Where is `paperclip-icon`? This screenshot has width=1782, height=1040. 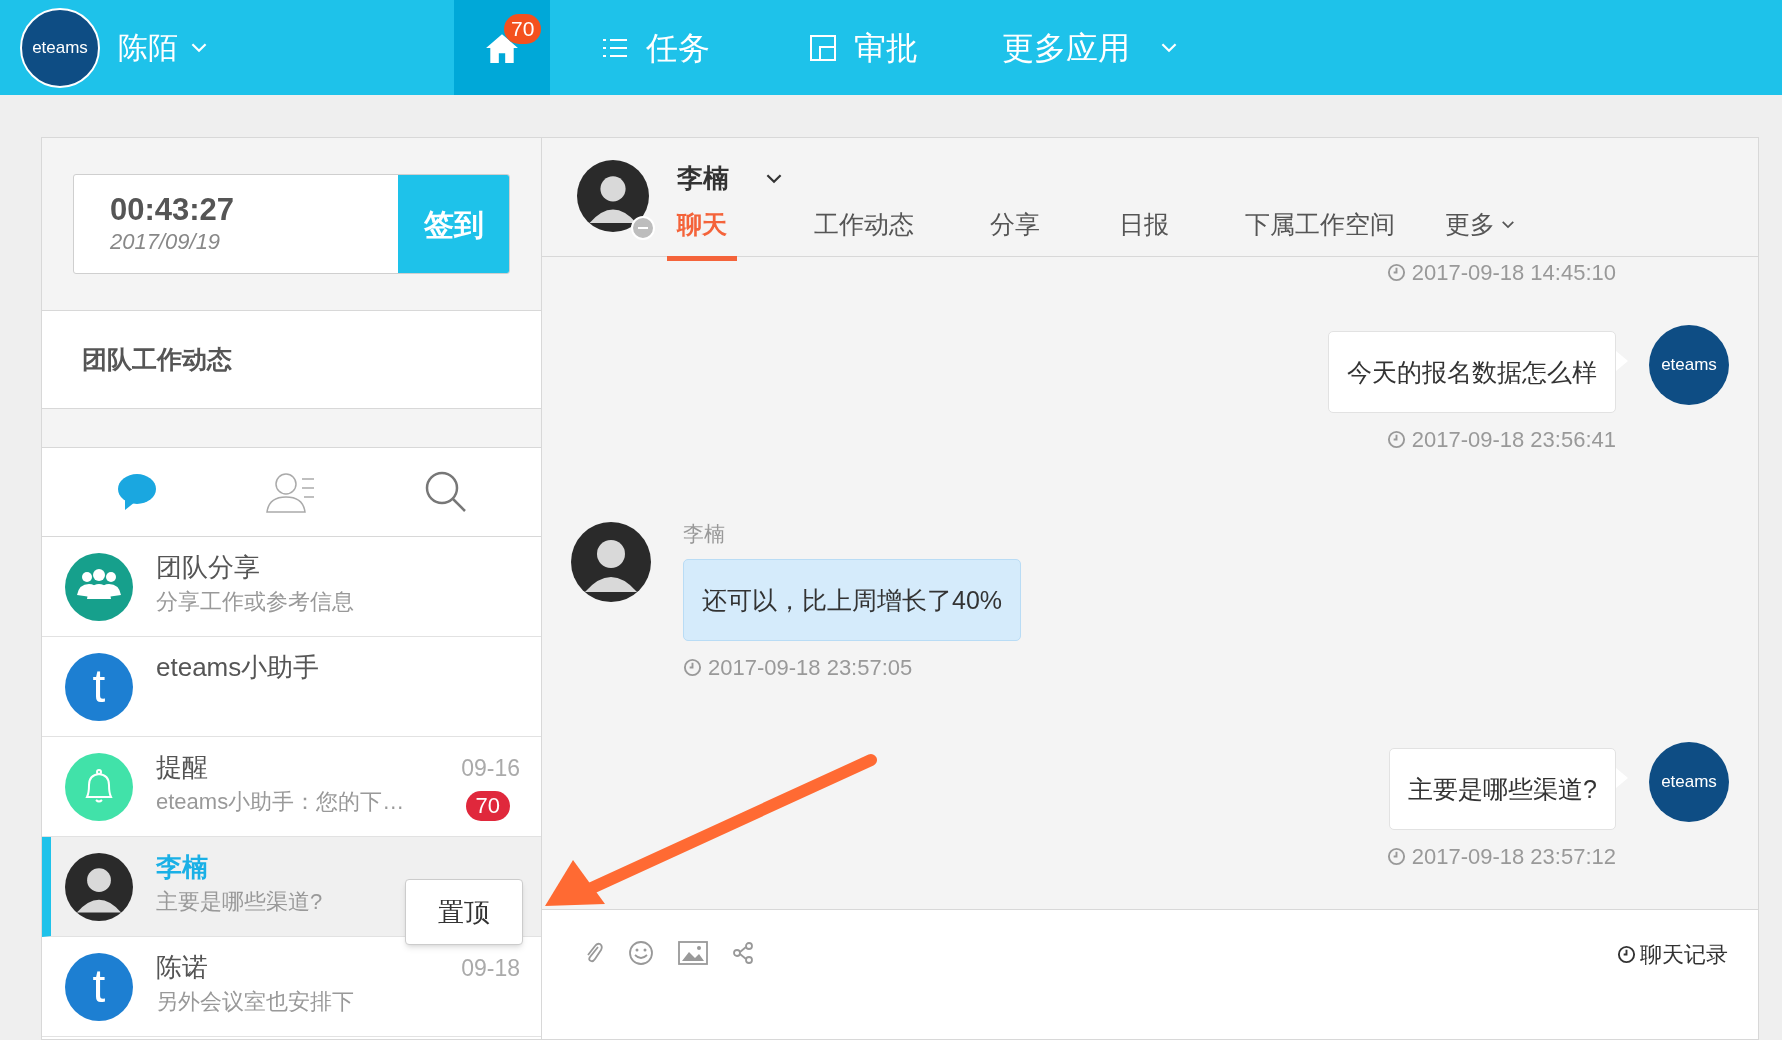
paperclip-icon is located at coordinates (594, 953).